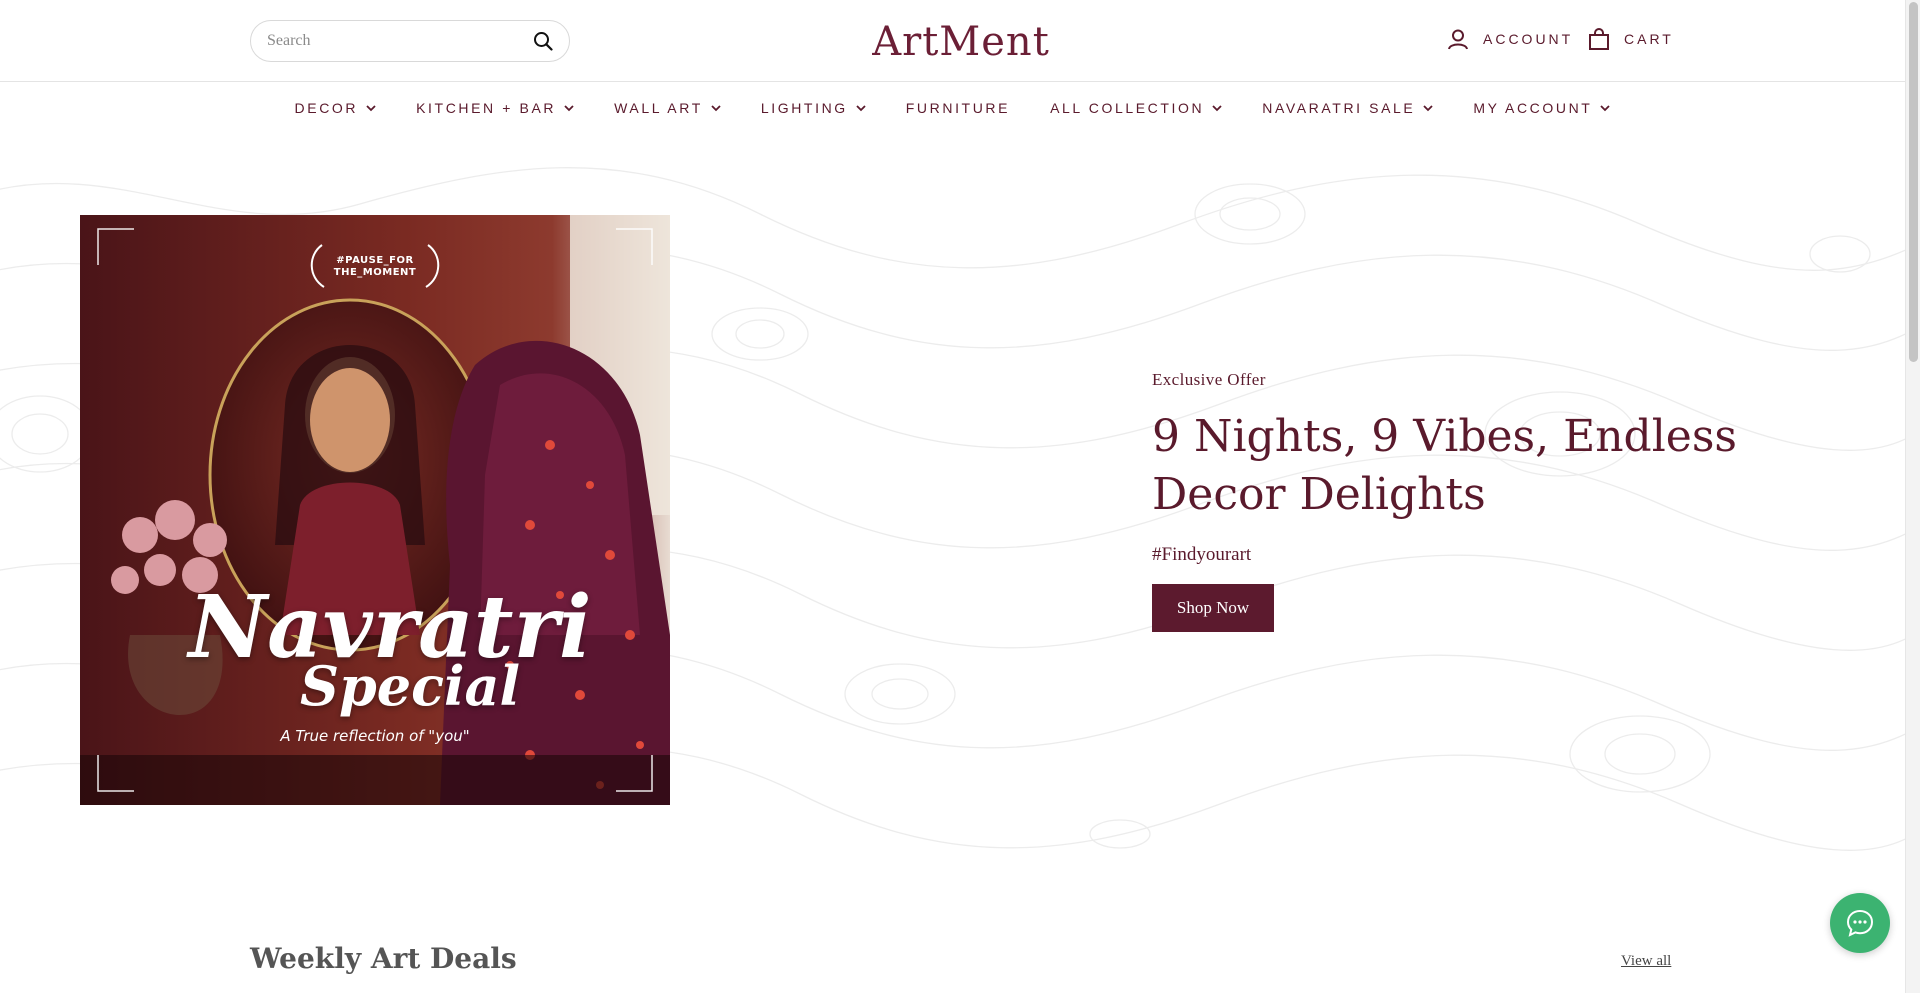  What do you see at coordinates (383, 958) in the screenshot?
I see `section-title: Weekly Art Deals` at bounding box center [383, 958].